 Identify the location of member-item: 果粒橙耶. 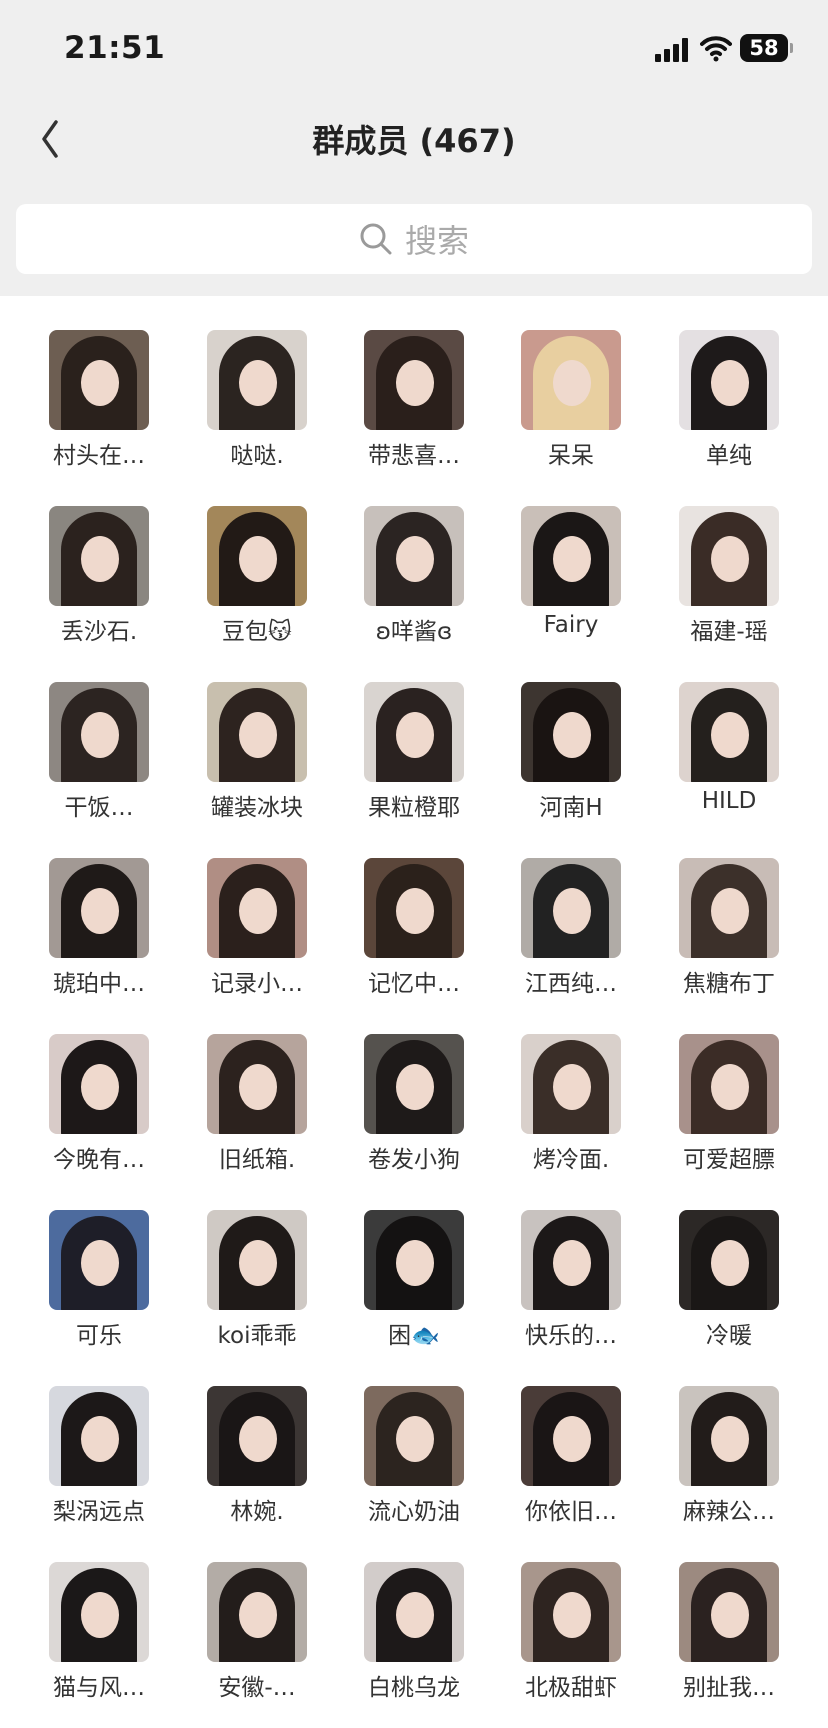
(414, 742).